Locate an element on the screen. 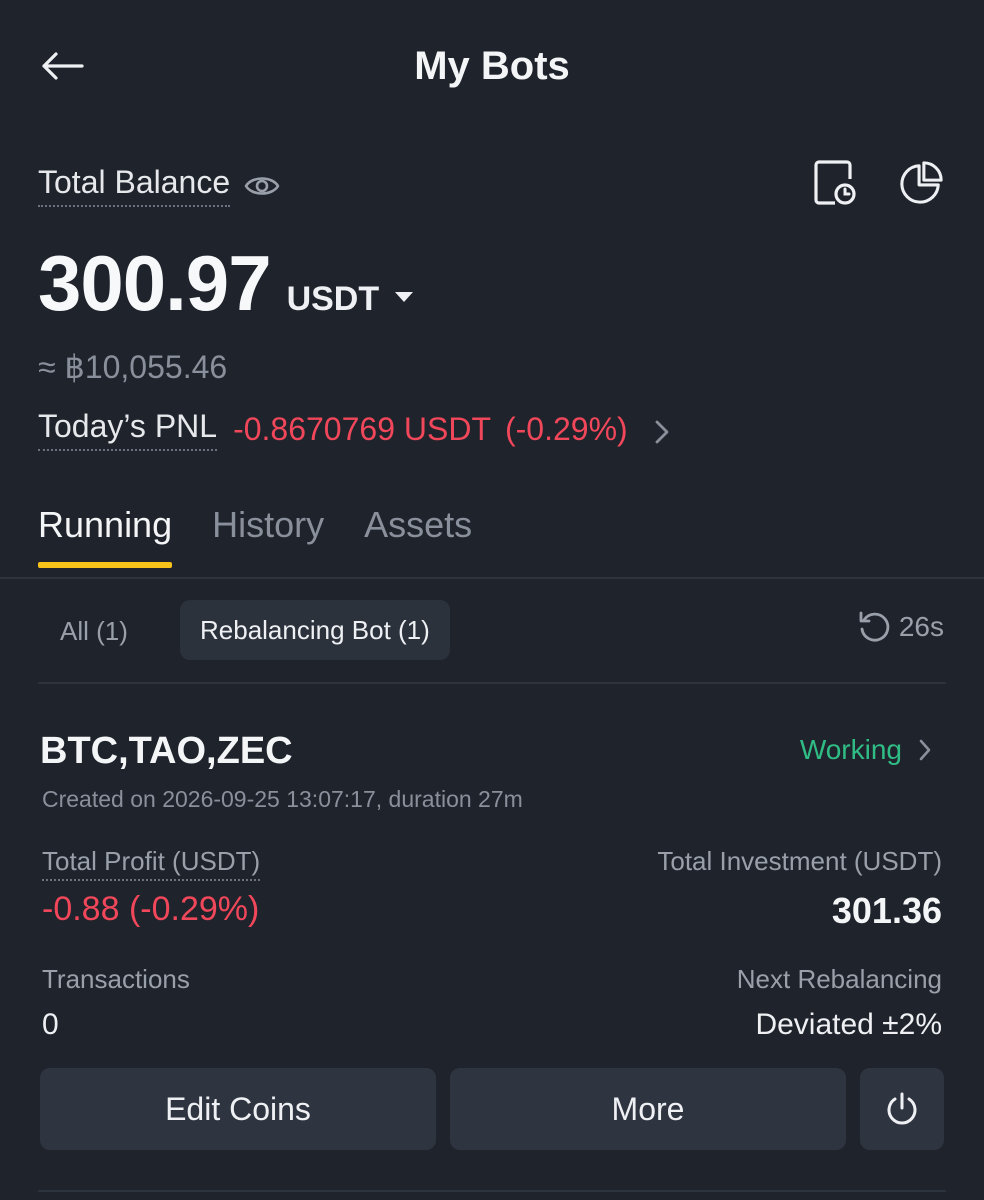  tab-assets: Assets is located at coordinates (418, 536).